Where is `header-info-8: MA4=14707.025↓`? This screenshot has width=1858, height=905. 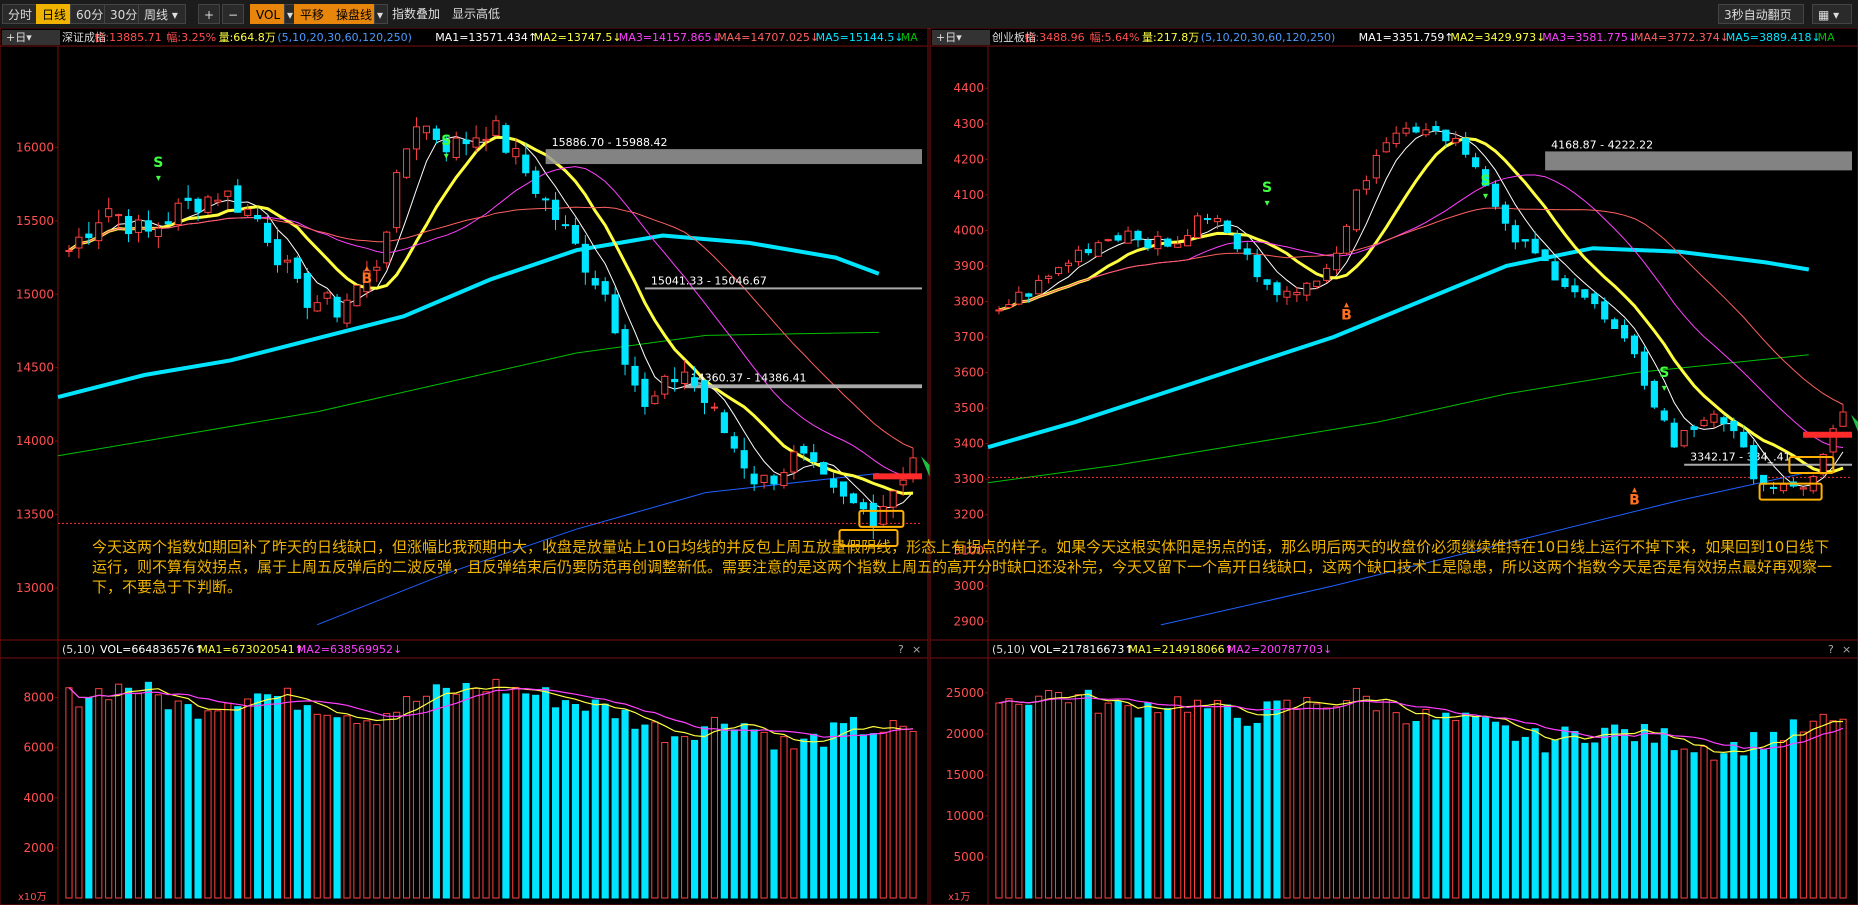 header-info-8: MA4=14707.025↓ is located at coordinates (768, 37).